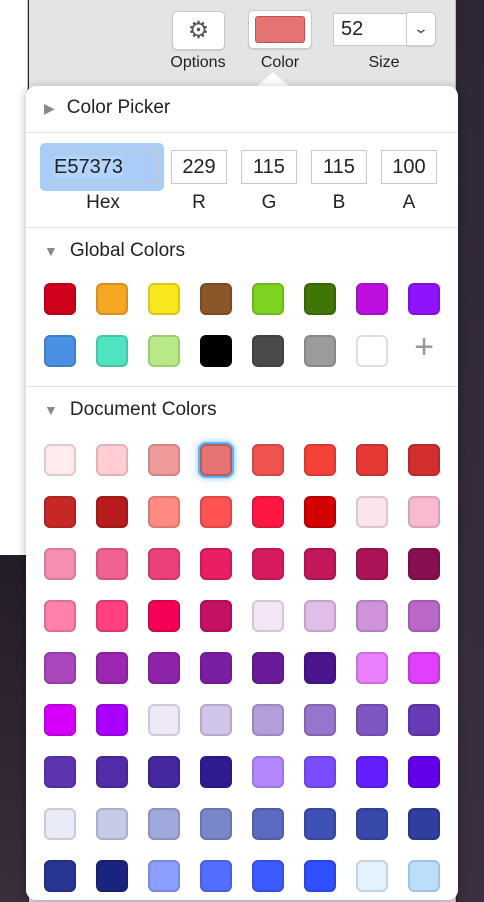  I want to click on color-button, so click(280, 29).